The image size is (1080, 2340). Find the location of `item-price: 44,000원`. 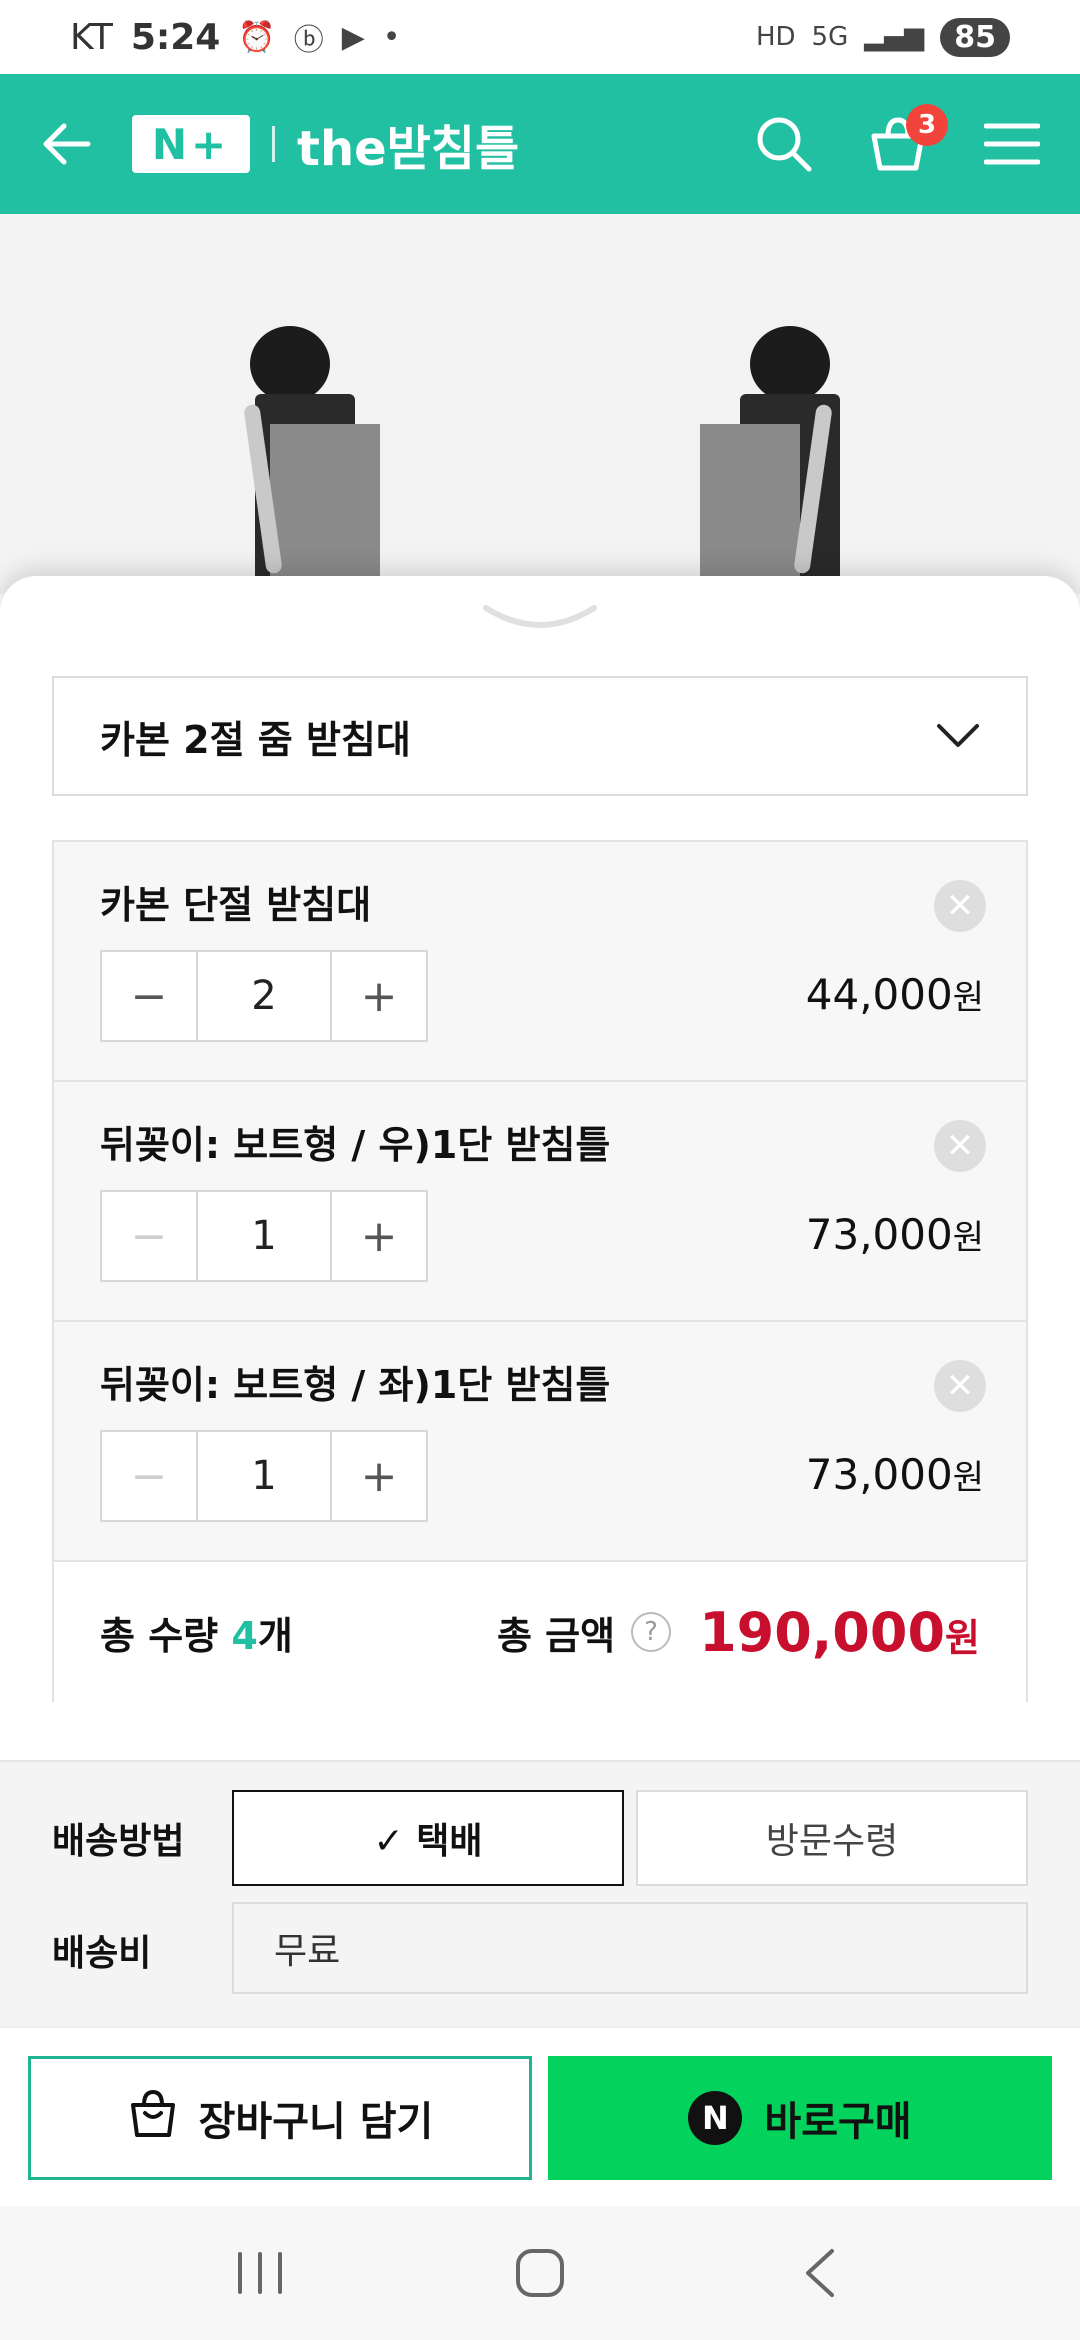

item-price: 44,000원 is located at coordinates (895, 994).